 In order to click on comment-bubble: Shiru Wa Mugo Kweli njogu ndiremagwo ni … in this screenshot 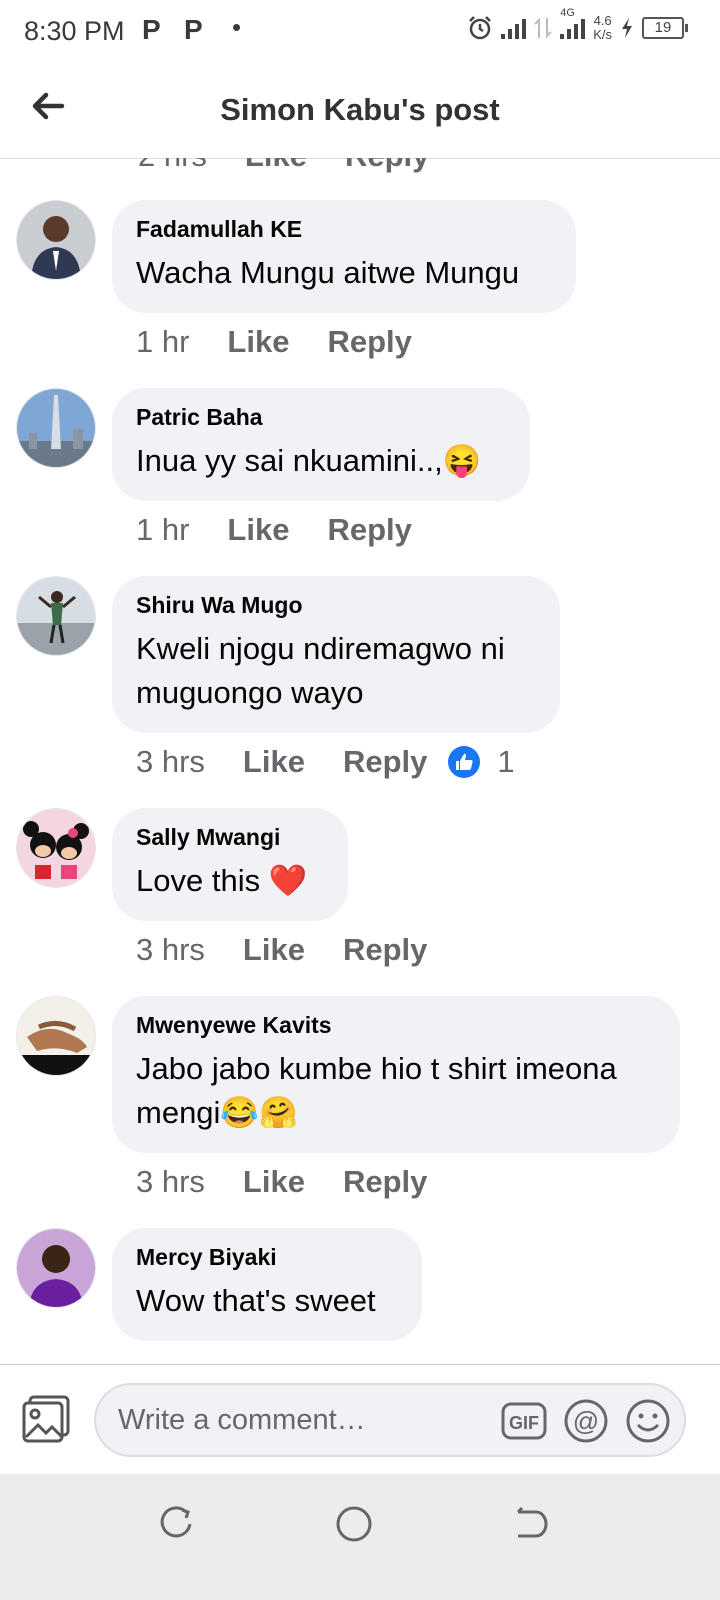, I will do `click(336, 654)`.